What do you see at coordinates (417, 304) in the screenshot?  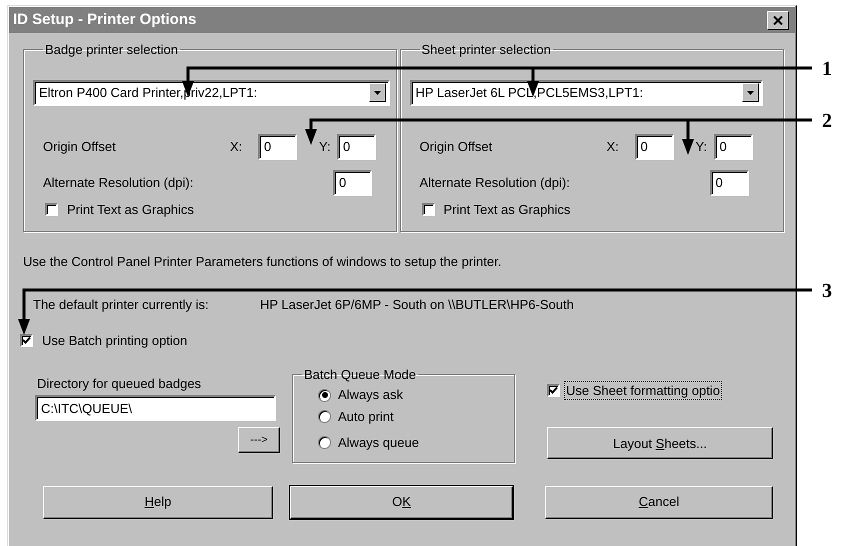 I see `default-printer-value: HP LaserJet 6P/6MP - South on \\BUTLER\HP6-South` at bounding box center [417, 304].